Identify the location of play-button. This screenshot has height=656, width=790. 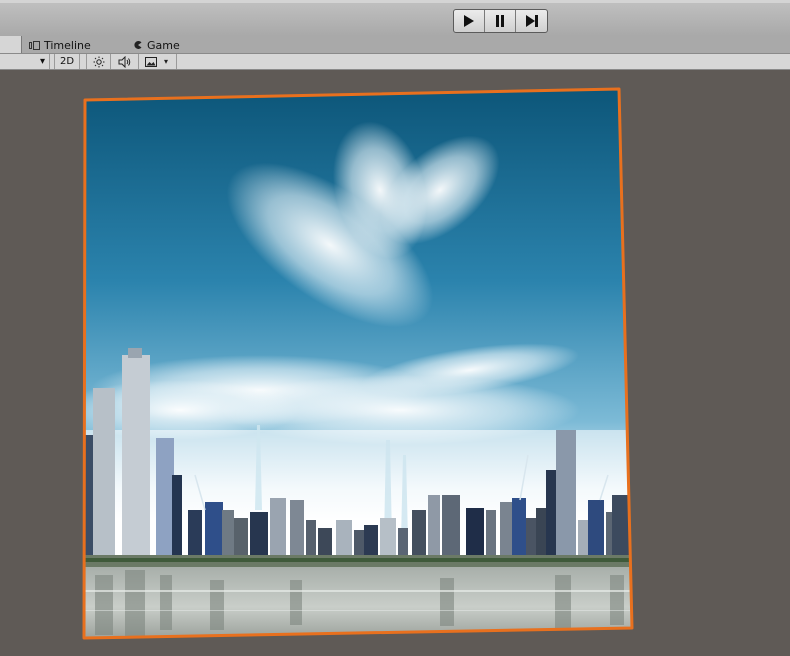
(469, 21).